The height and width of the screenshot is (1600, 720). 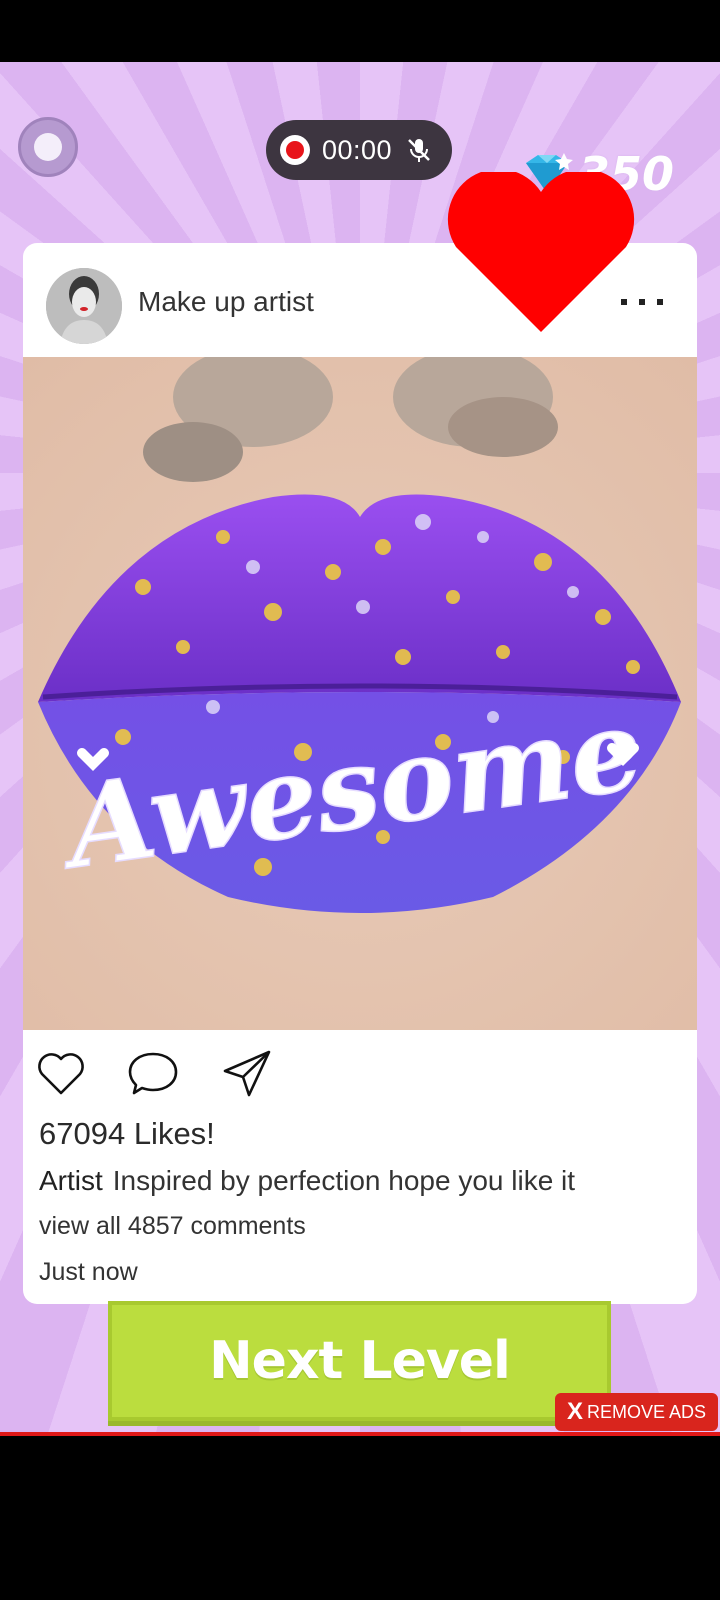 What do you see at coordinates (226, 302) in the screenshot?
I see `author-name: Make up artist` at bounding box center [226, 302].